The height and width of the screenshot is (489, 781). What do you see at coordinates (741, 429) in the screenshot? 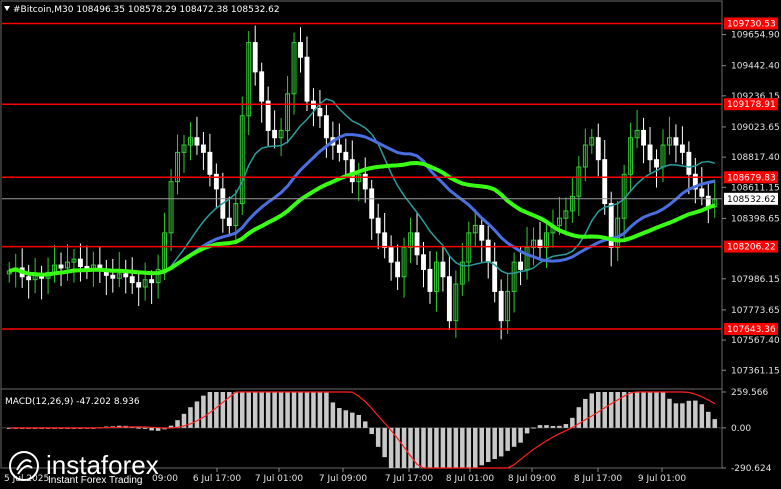
I see `macd-y-tick-label: 0.00` at bounding box center [741, 429].